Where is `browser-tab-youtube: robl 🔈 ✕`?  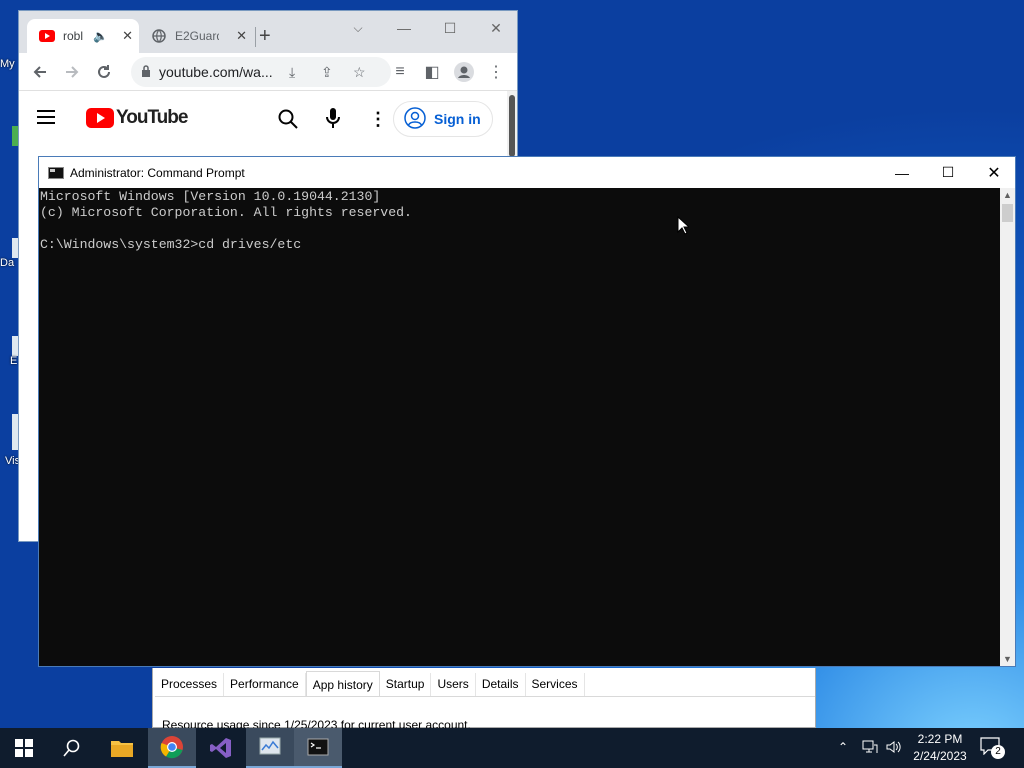
browser-tab-youtube: robl 🔈 ✕ is located at coordinates (83, 36).